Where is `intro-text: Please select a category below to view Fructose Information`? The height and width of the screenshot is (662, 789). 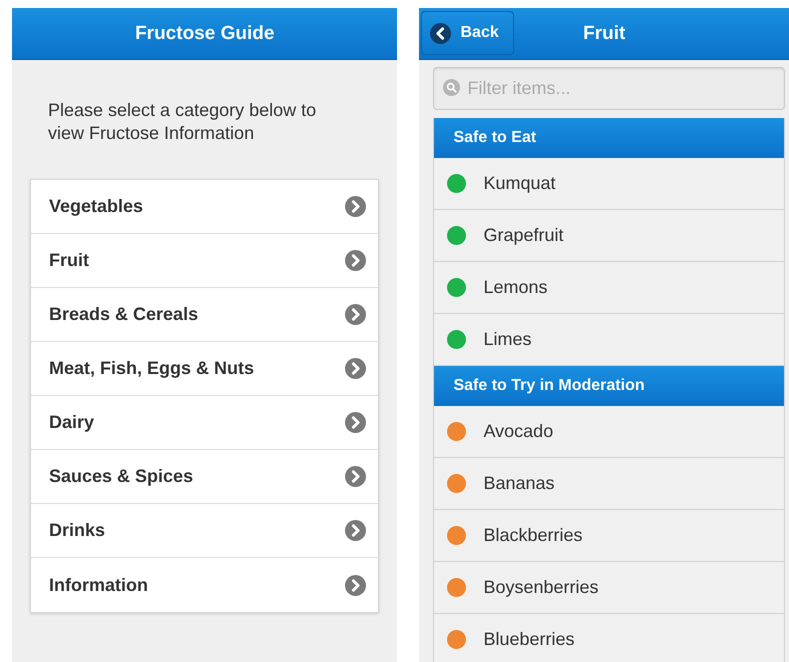
intro-text: Please select a category below to view Fructose Information is located at coordinates (183, 122).